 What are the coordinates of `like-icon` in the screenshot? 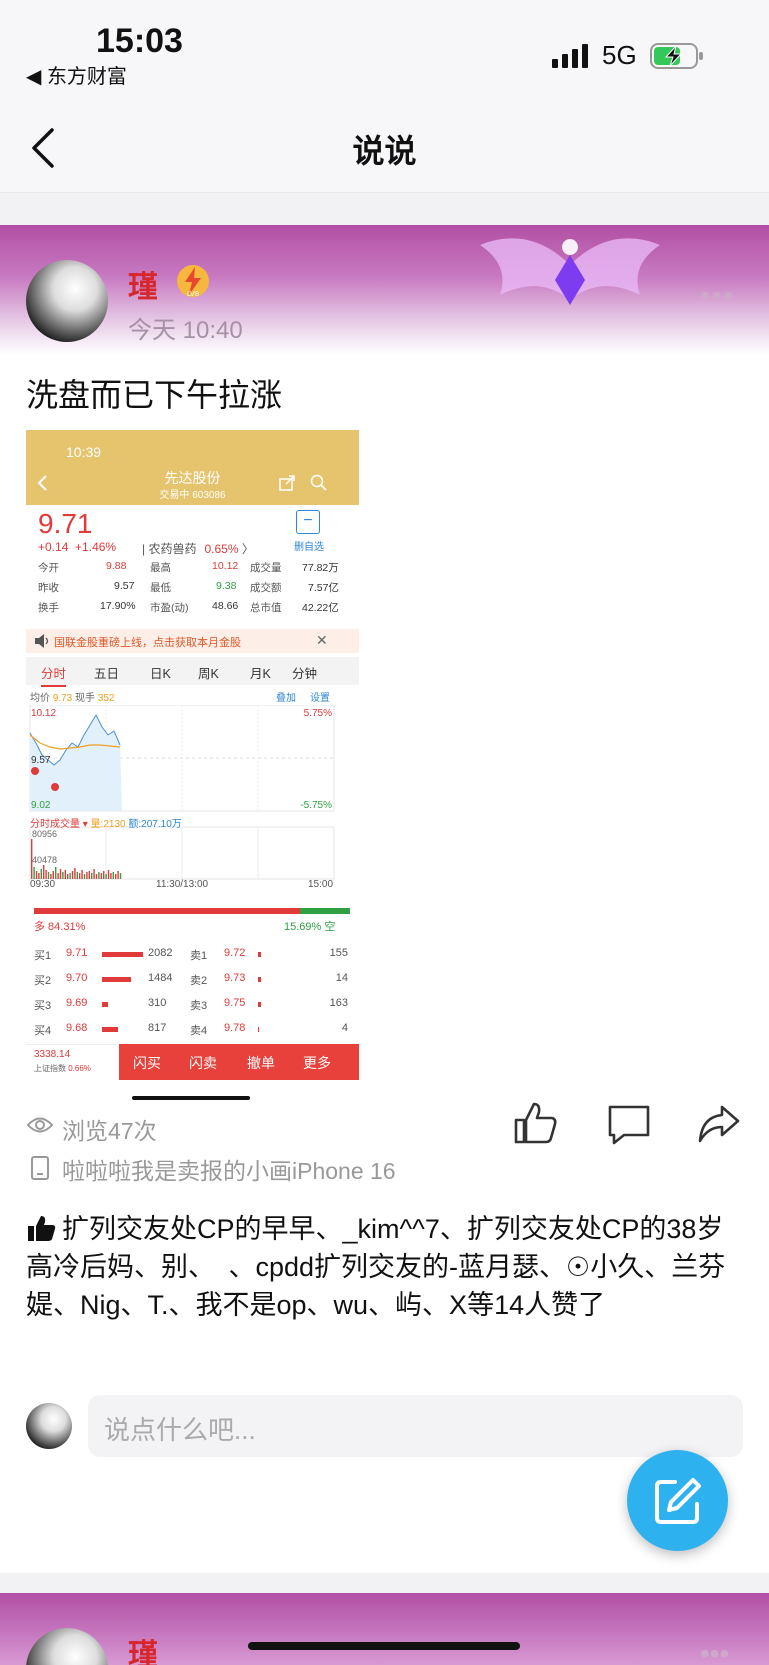 It's located at (535, 1123).